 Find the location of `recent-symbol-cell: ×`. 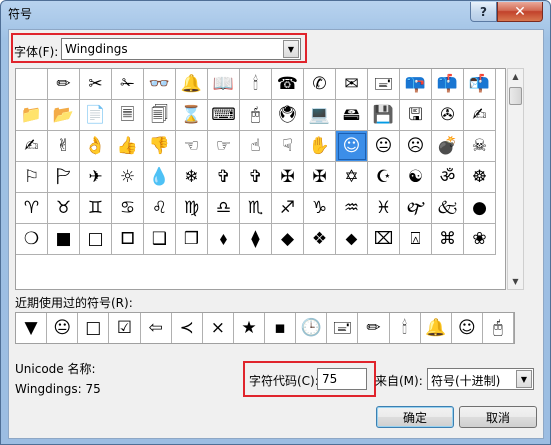

recent-symbol-cell: × is located at coordinates (218, 328).